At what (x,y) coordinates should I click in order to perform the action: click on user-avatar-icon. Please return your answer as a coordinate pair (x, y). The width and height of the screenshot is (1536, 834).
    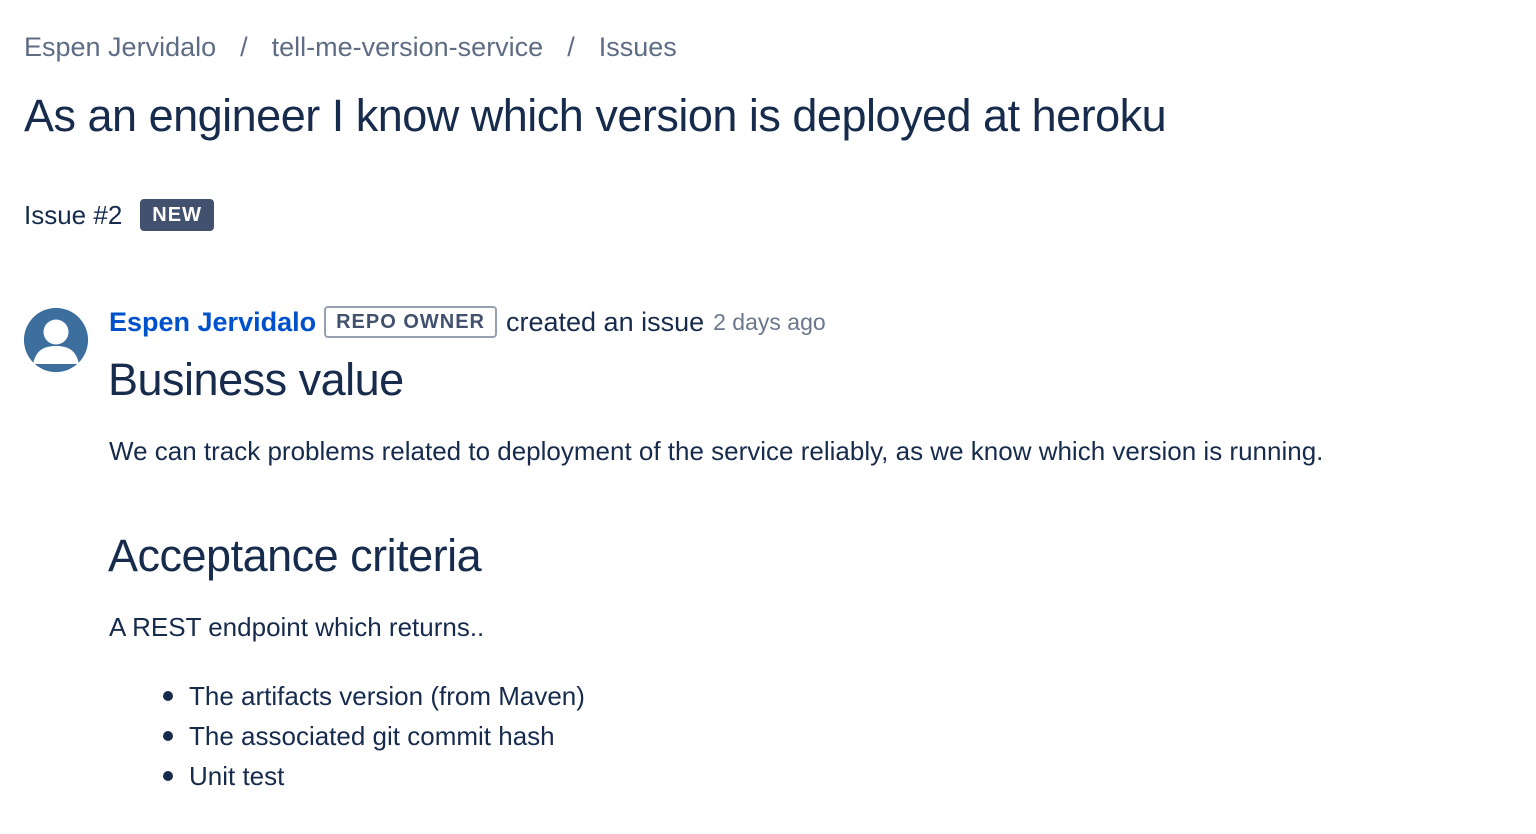
    Looking at the image, I should click on (56, 340).